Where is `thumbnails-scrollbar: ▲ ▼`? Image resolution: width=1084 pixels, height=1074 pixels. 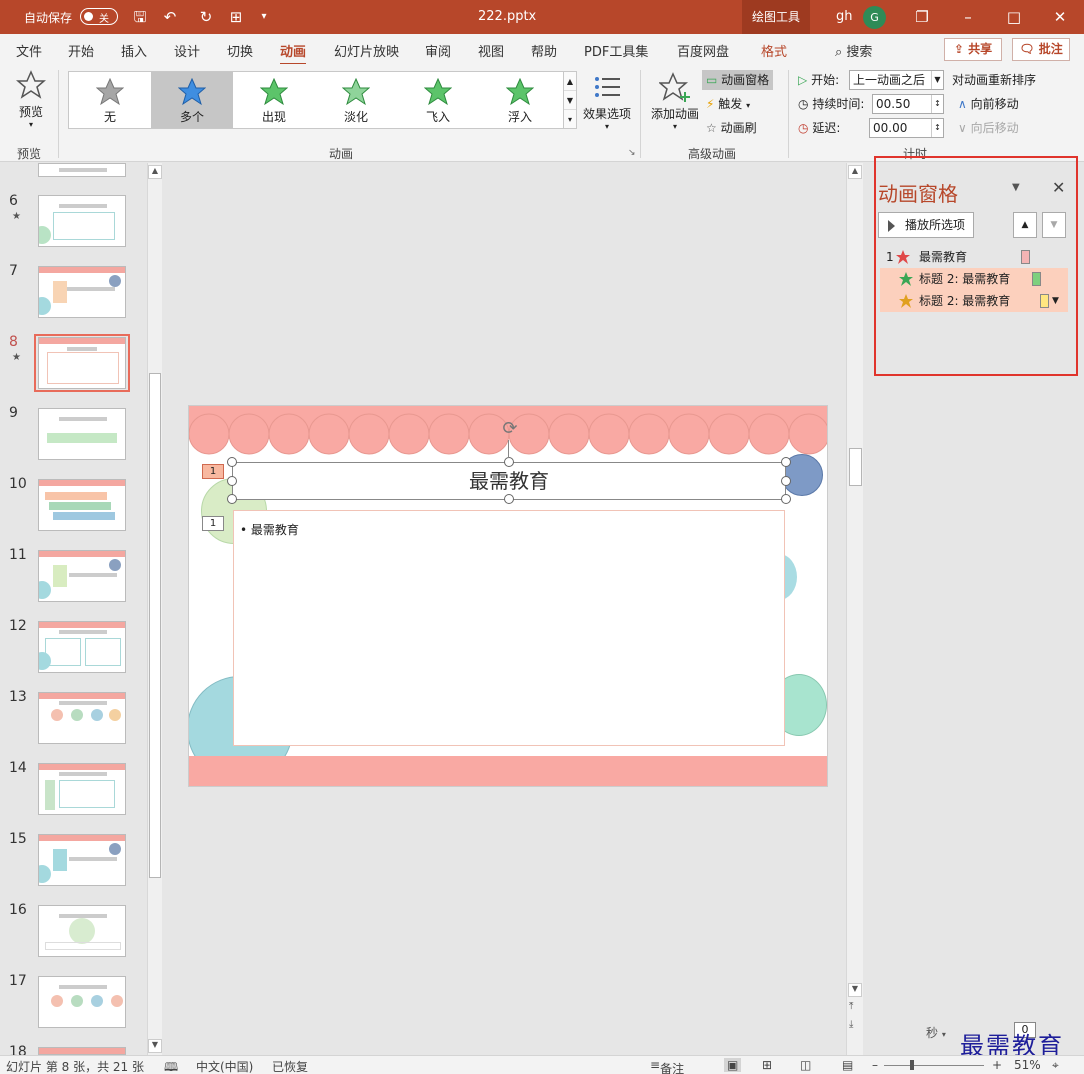
thumbnails-scrollbar: ▲ ▼ is located at coordinates (154, 609).